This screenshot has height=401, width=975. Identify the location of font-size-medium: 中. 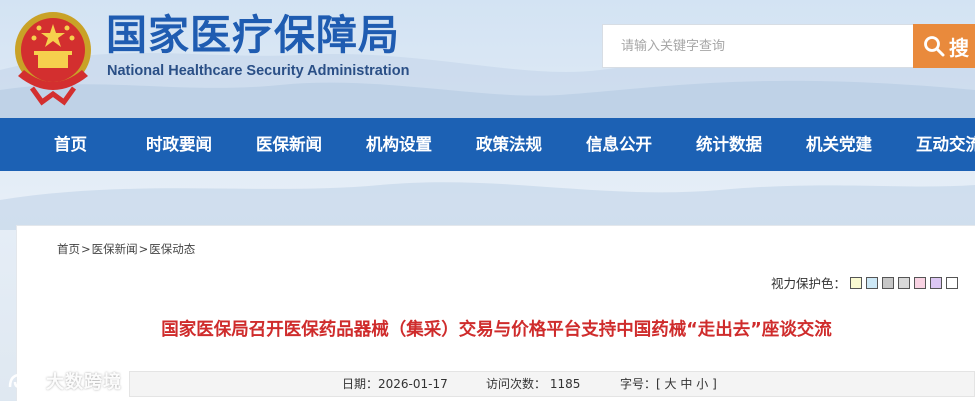
(686, 384).